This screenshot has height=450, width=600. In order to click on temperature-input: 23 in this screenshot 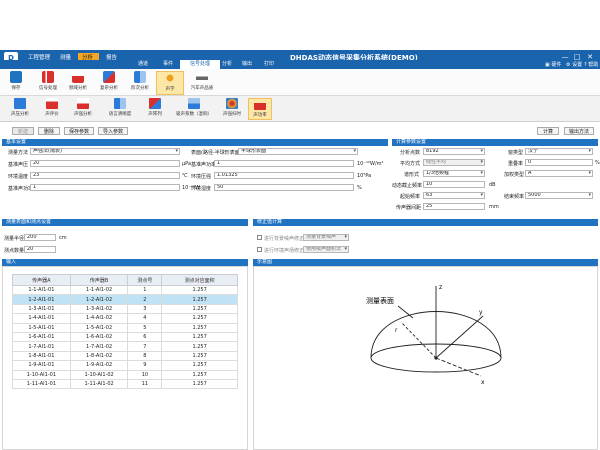, I will do `click(105, 175)`.